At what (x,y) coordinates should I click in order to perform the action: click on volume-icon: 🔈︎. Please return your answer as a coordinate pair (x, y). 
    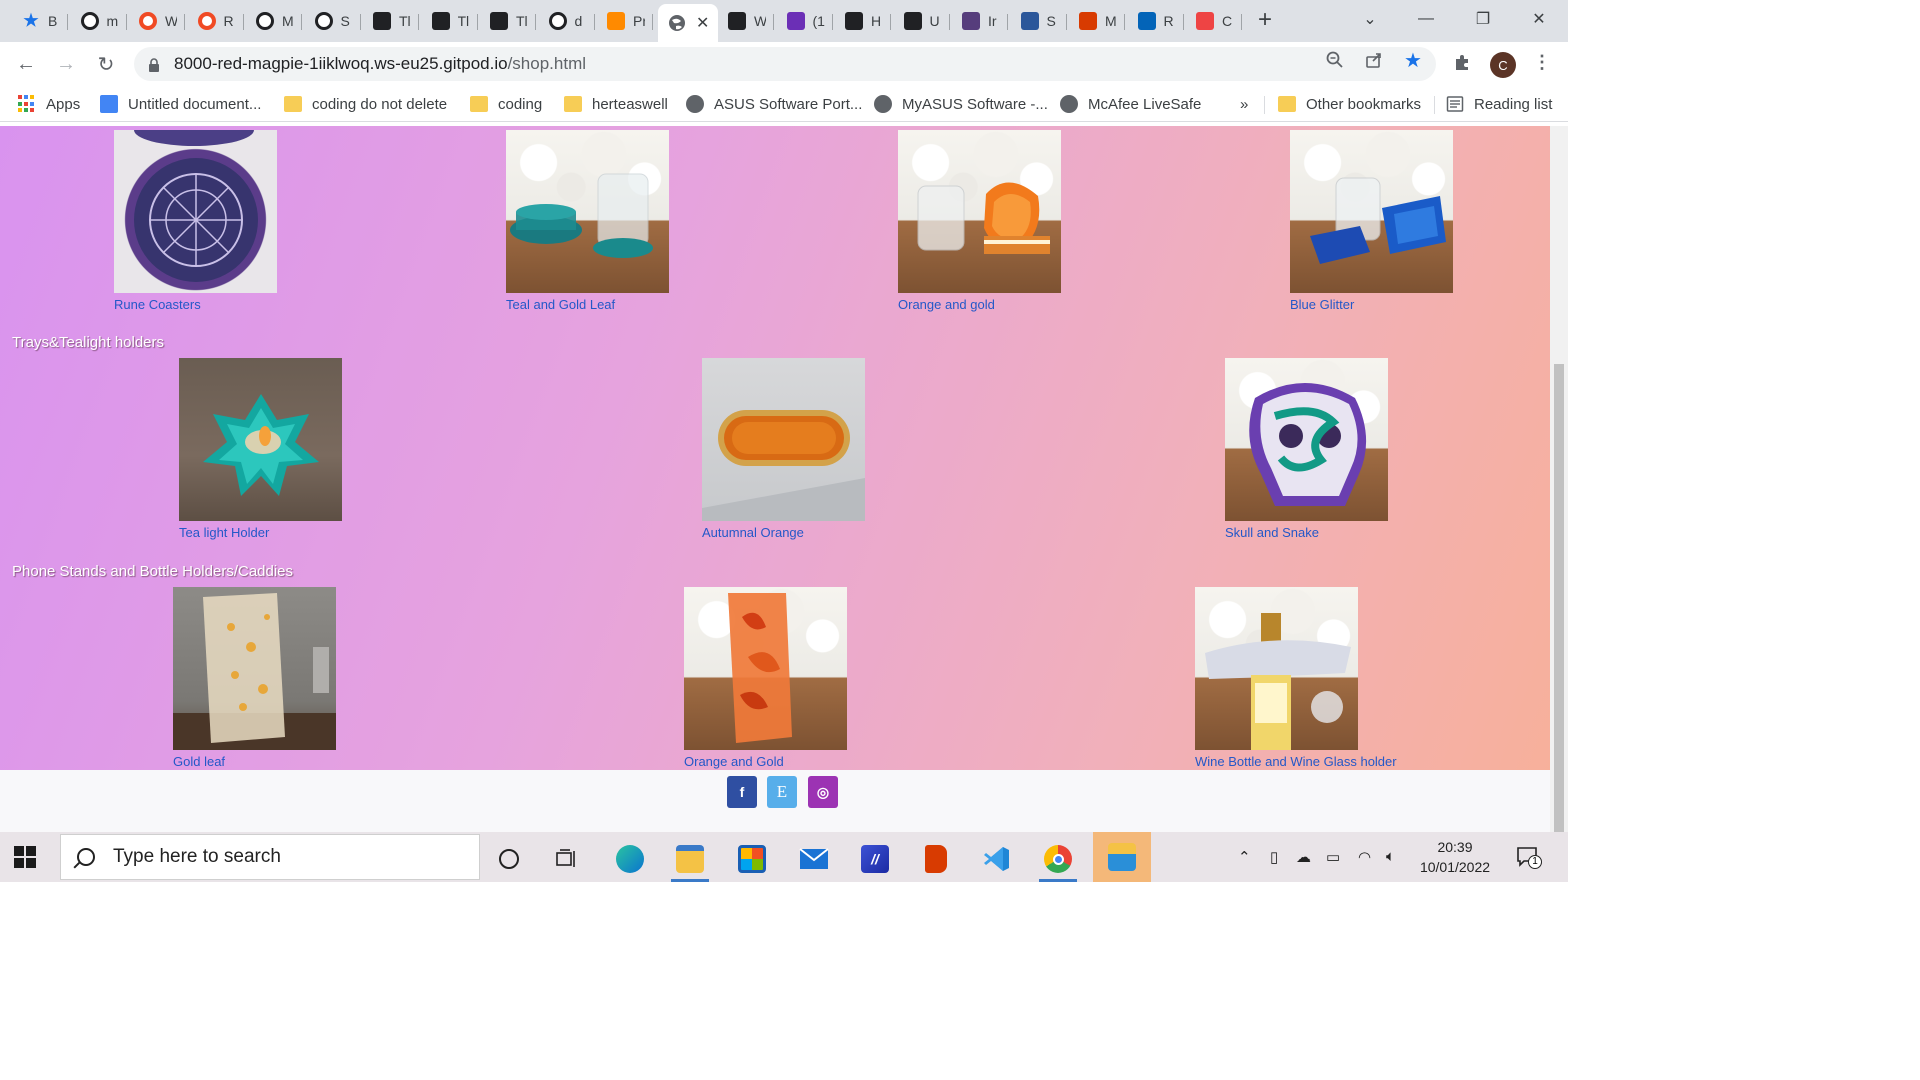
    Looking at the image, I should click on (1390, 856).